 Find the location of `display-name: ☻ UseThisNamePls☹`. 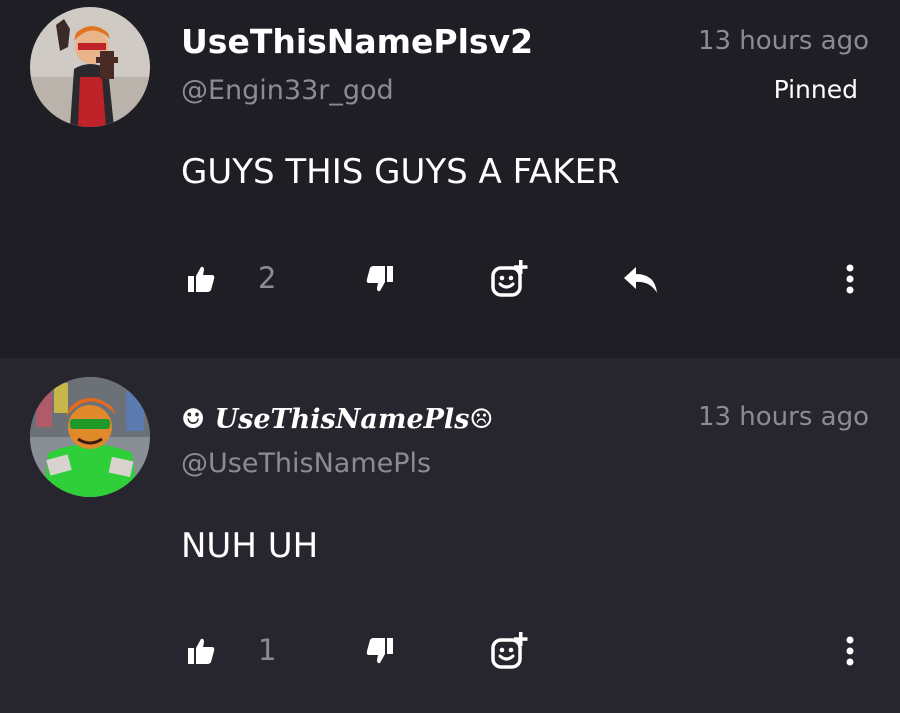

display-name: ☻ UseThisNamePls☹ is located at coordinates (337, 419).